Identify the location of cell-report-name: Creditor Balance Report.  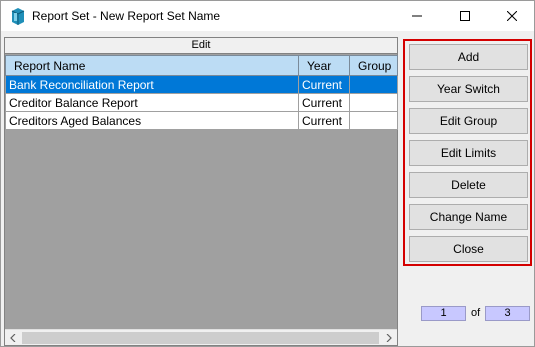
(152, 102).